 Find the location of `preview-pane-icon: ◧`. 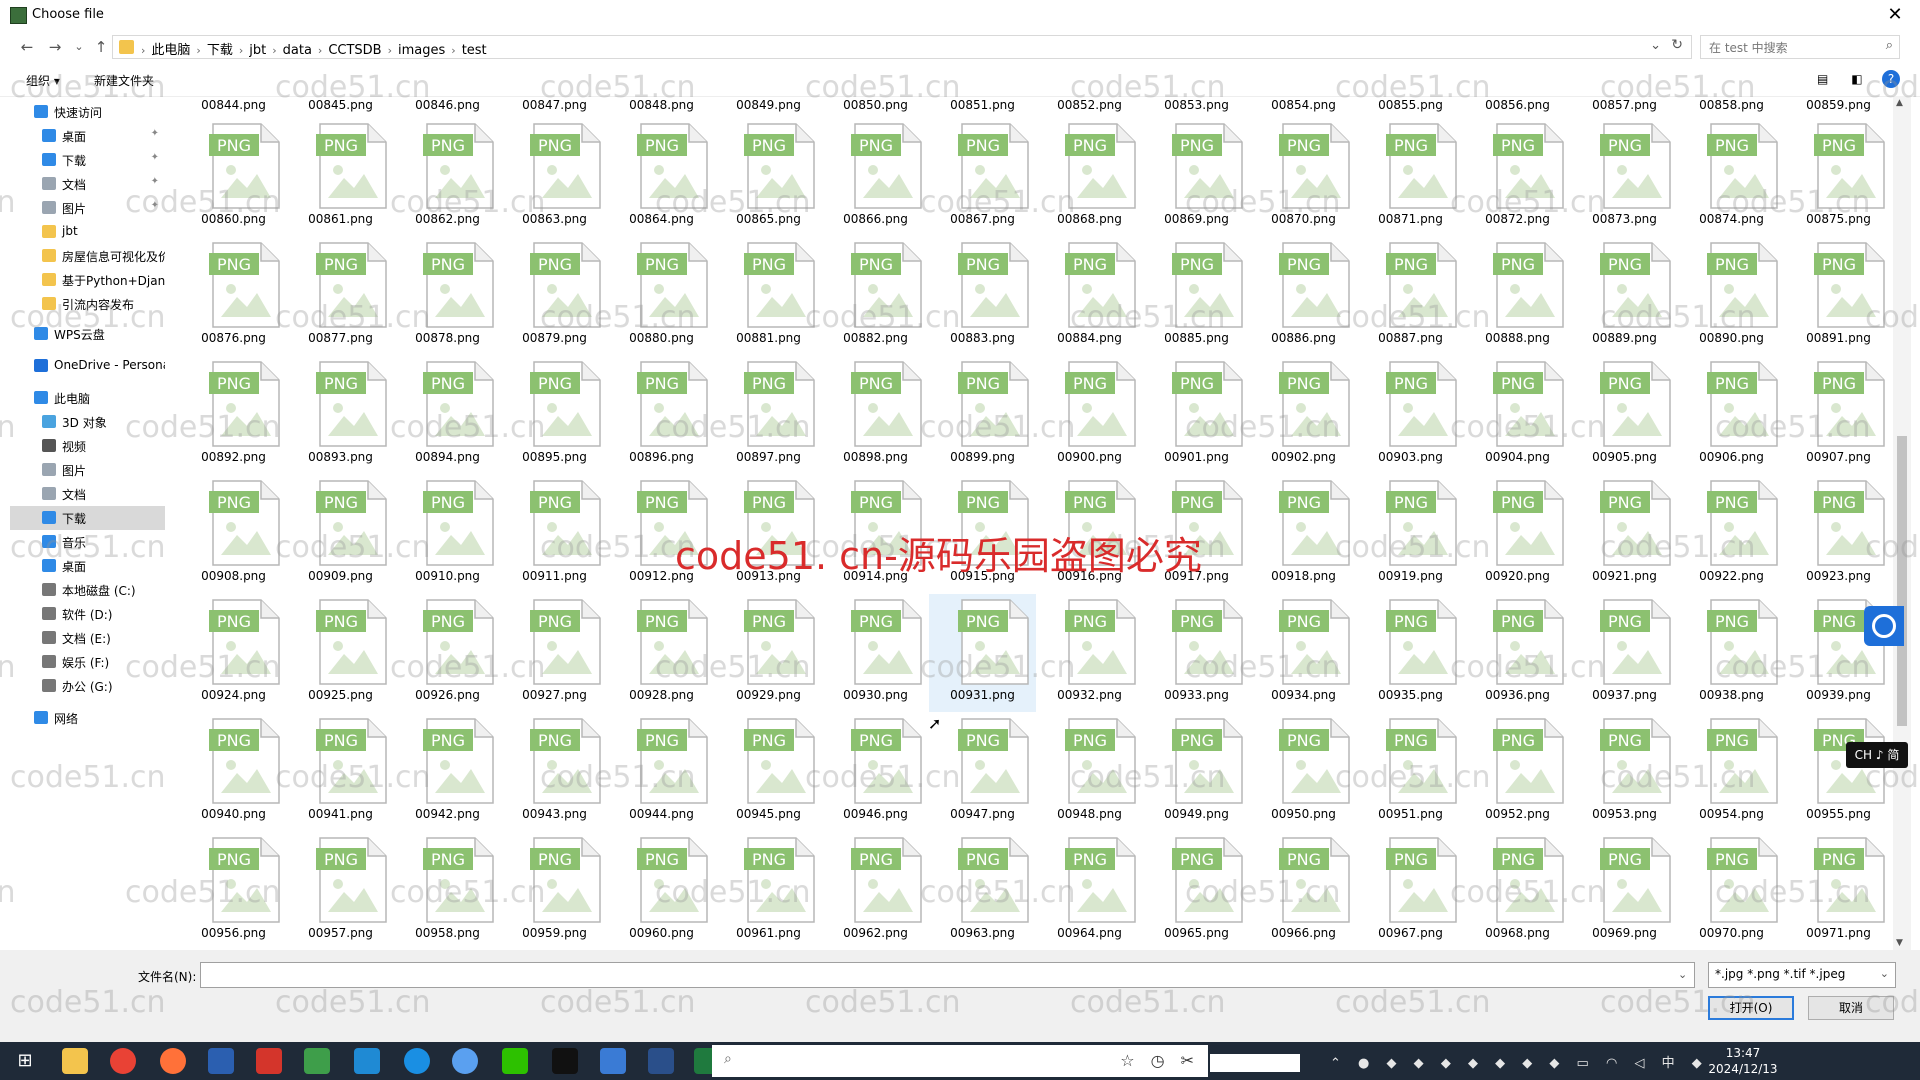

preview-pane-icon: ◧ is located at coordinates (1857, 79).